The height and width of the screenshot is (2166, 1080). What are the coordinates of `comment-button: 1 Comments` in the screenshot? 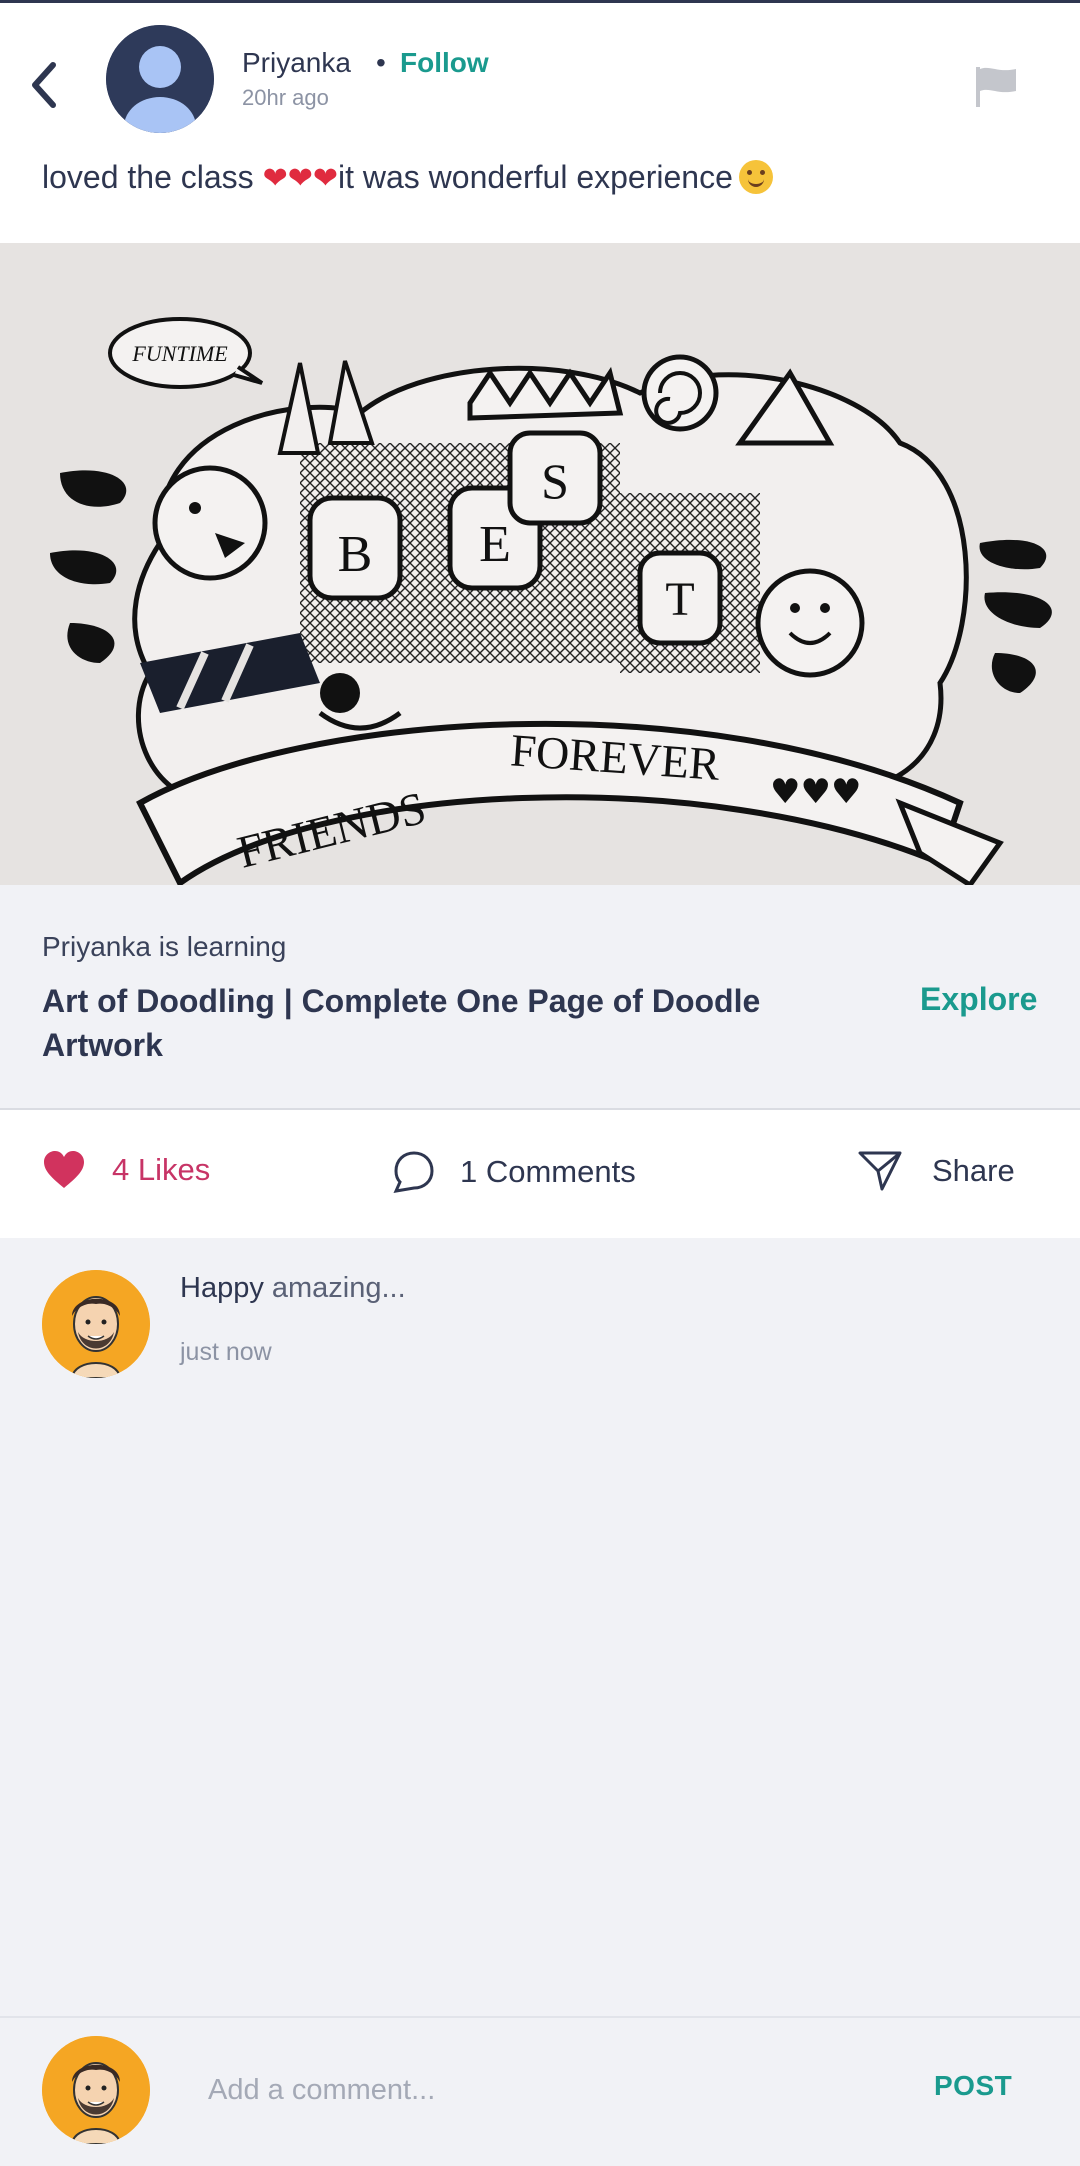 It's located at (514, 1172).